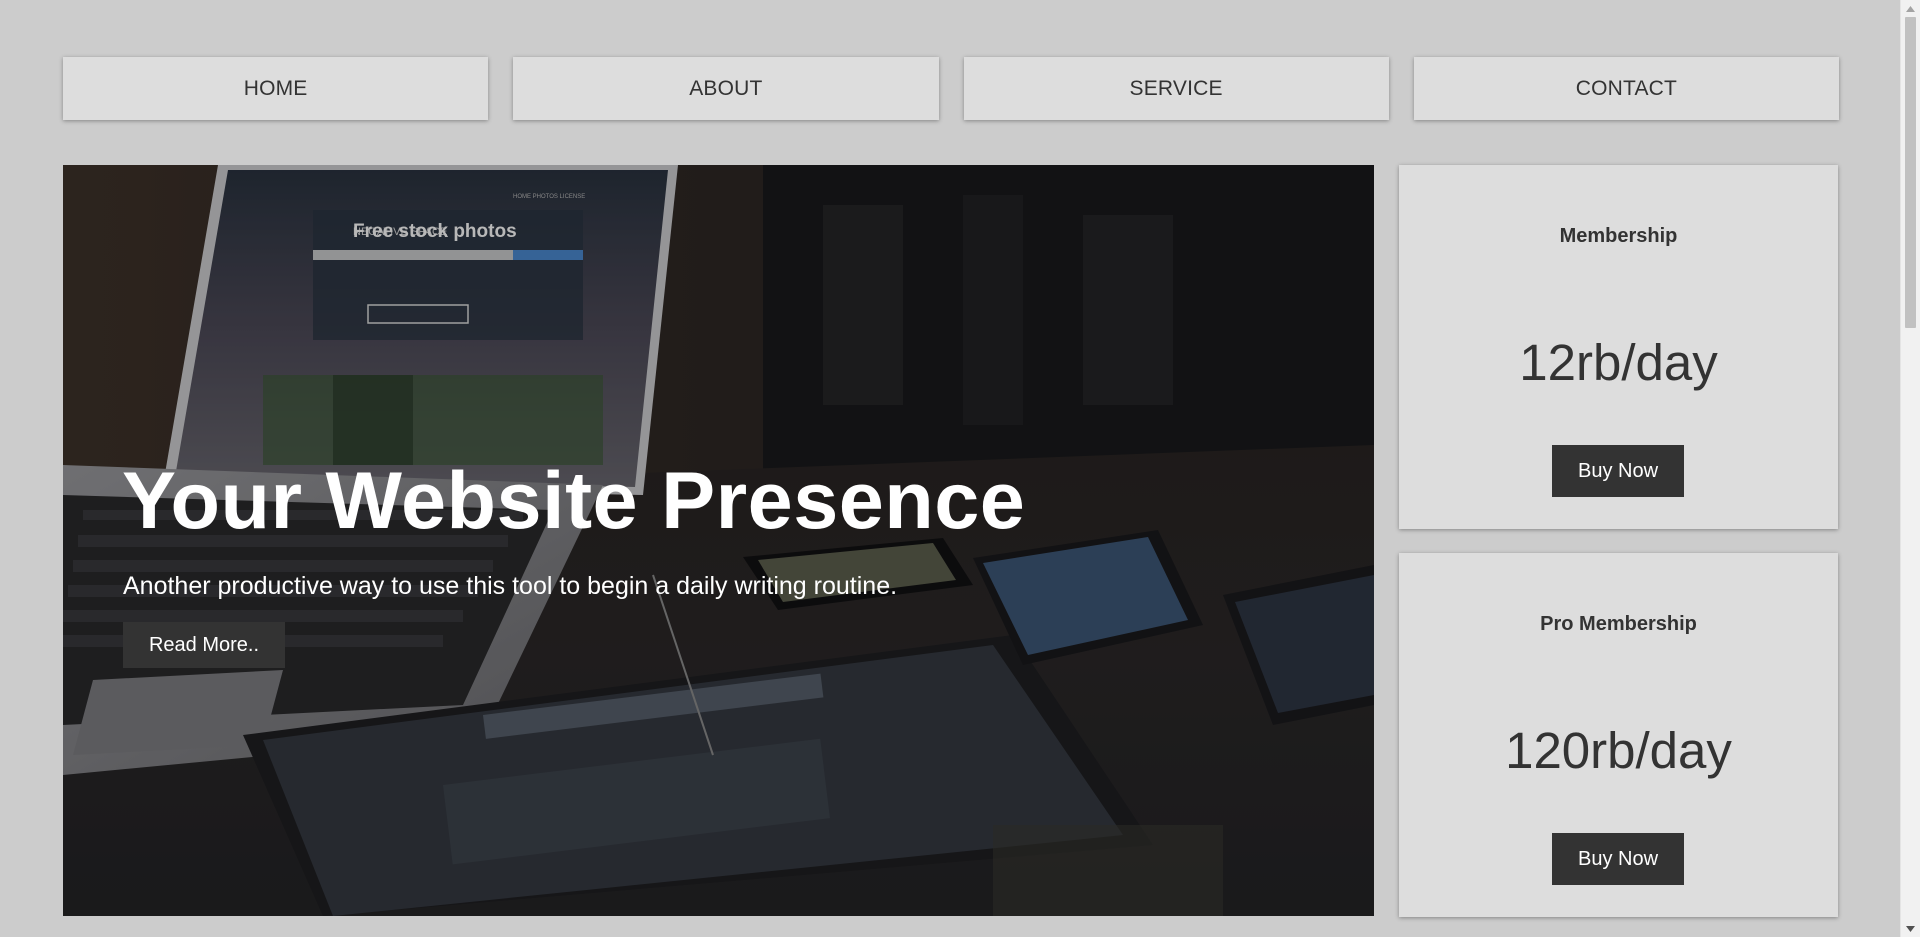  I want to click on pro-membership-buy-button: Buy Now, so click(1618, 859).